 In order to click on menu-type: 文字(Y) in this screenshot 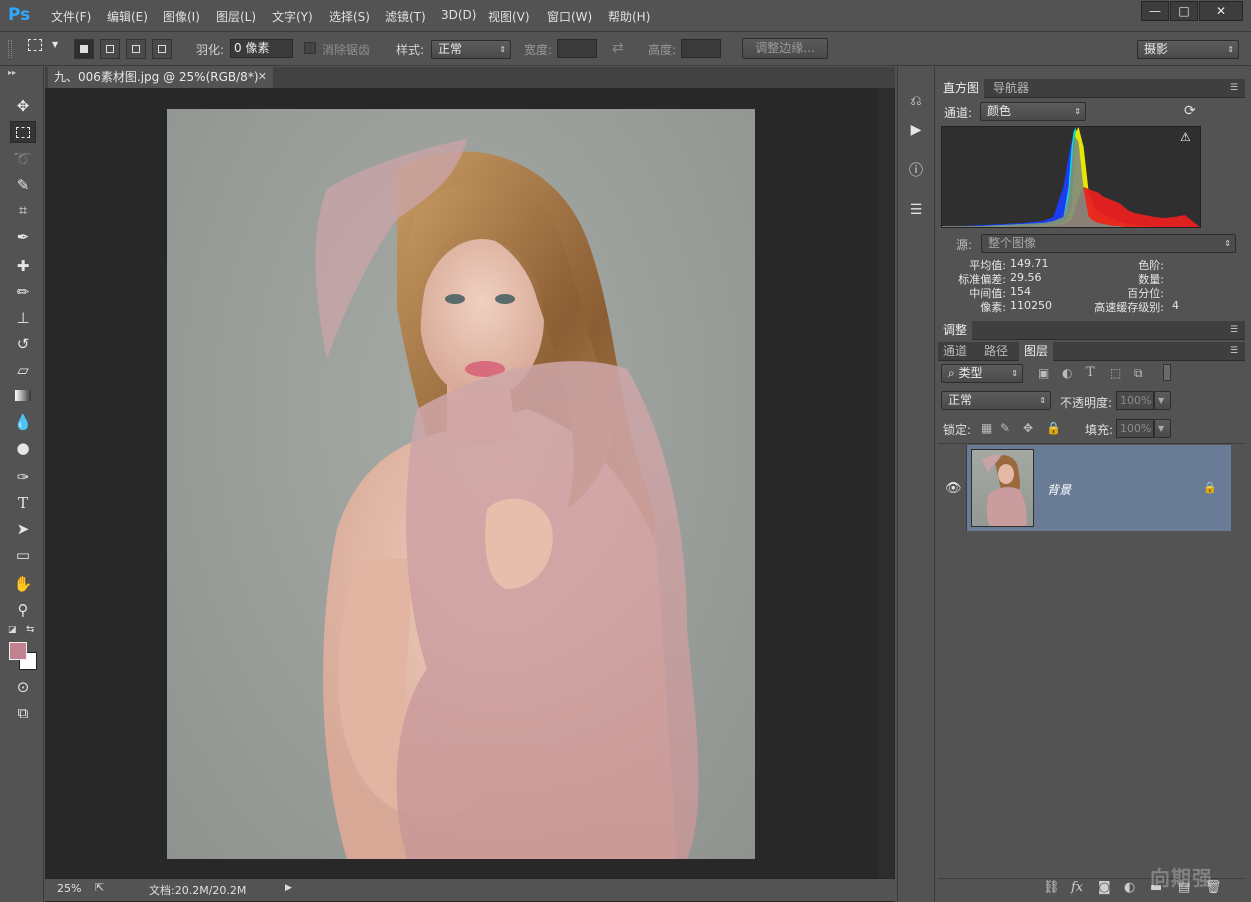, I will do `click(292, 16)`.